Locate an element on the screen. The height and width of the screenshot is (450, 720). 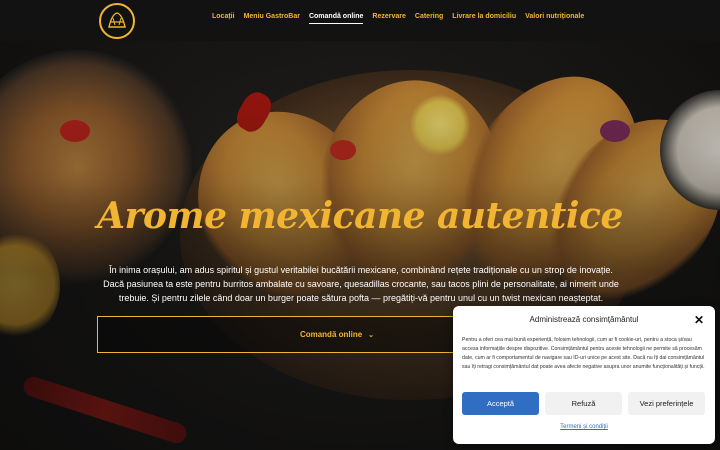
nav-item-locatii: Locații is located at coordinates (223, 18).